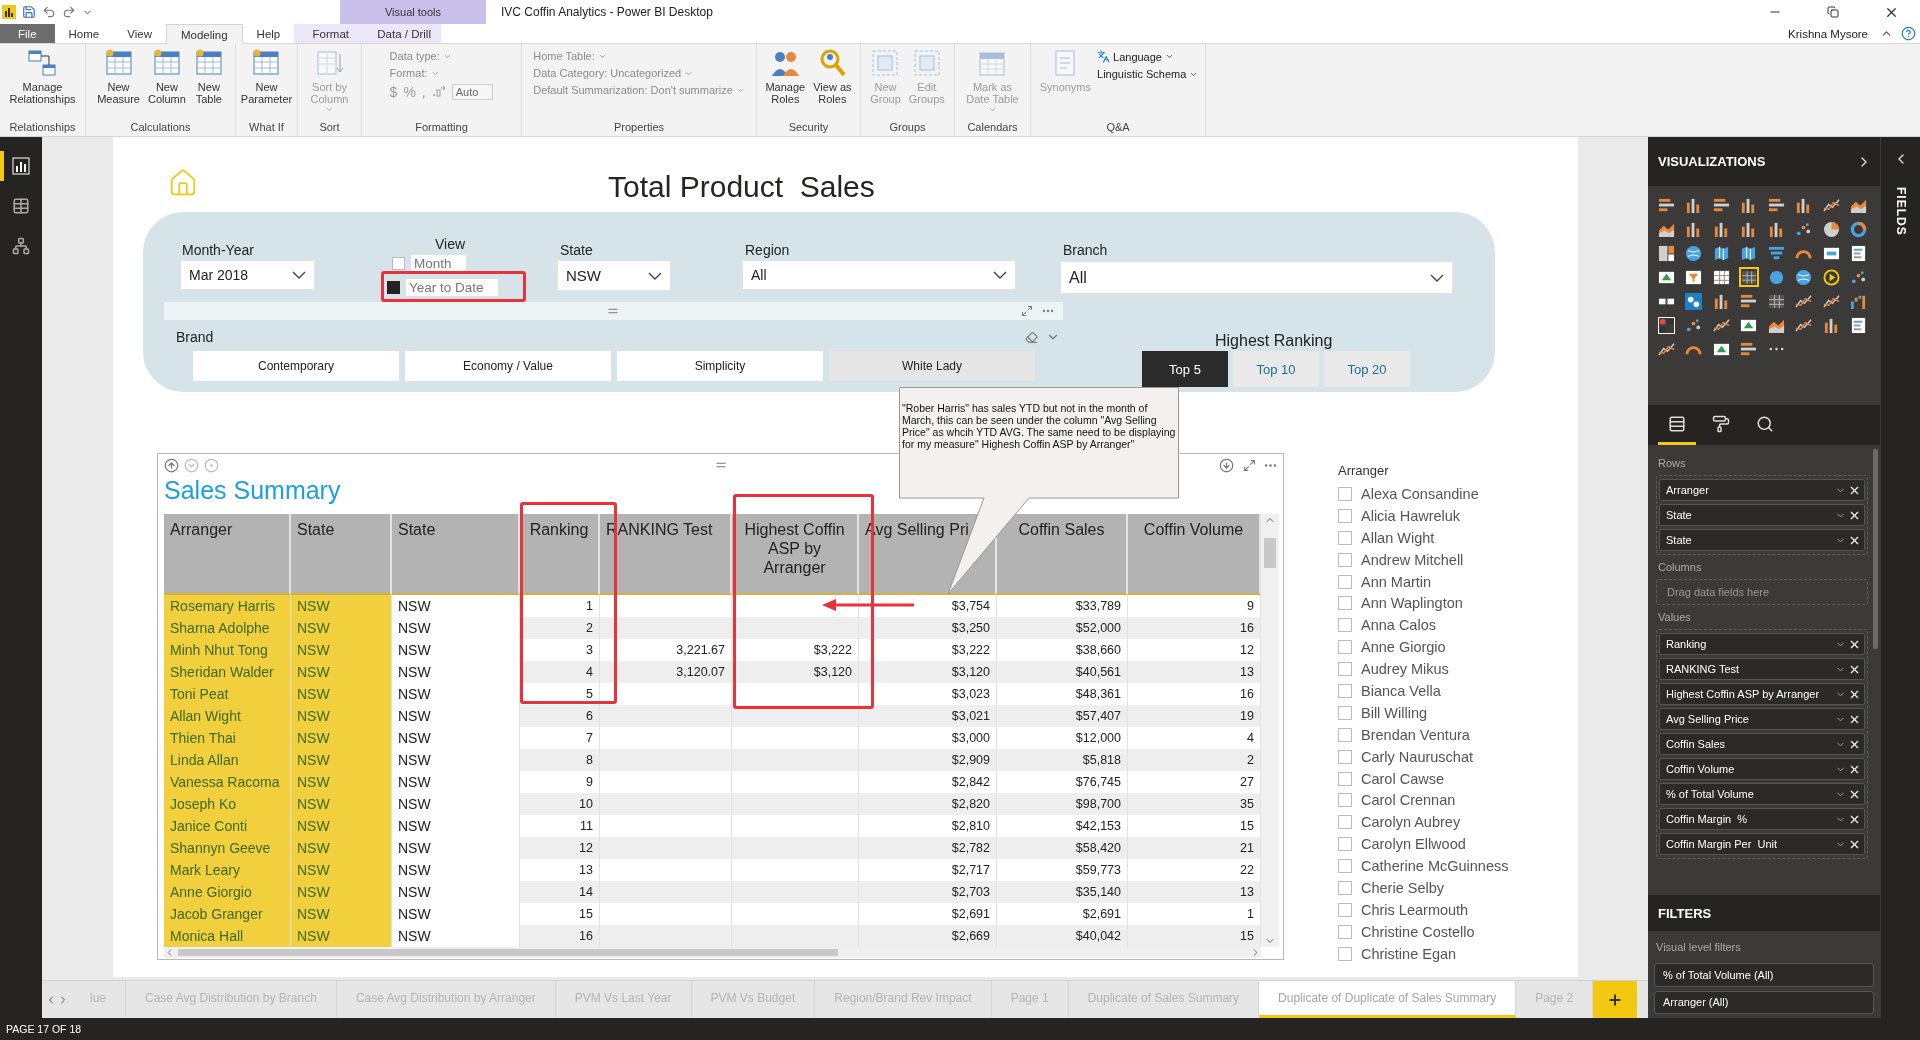  I want to click on slicer-item: Carol Cawse, so click(1423, 778).